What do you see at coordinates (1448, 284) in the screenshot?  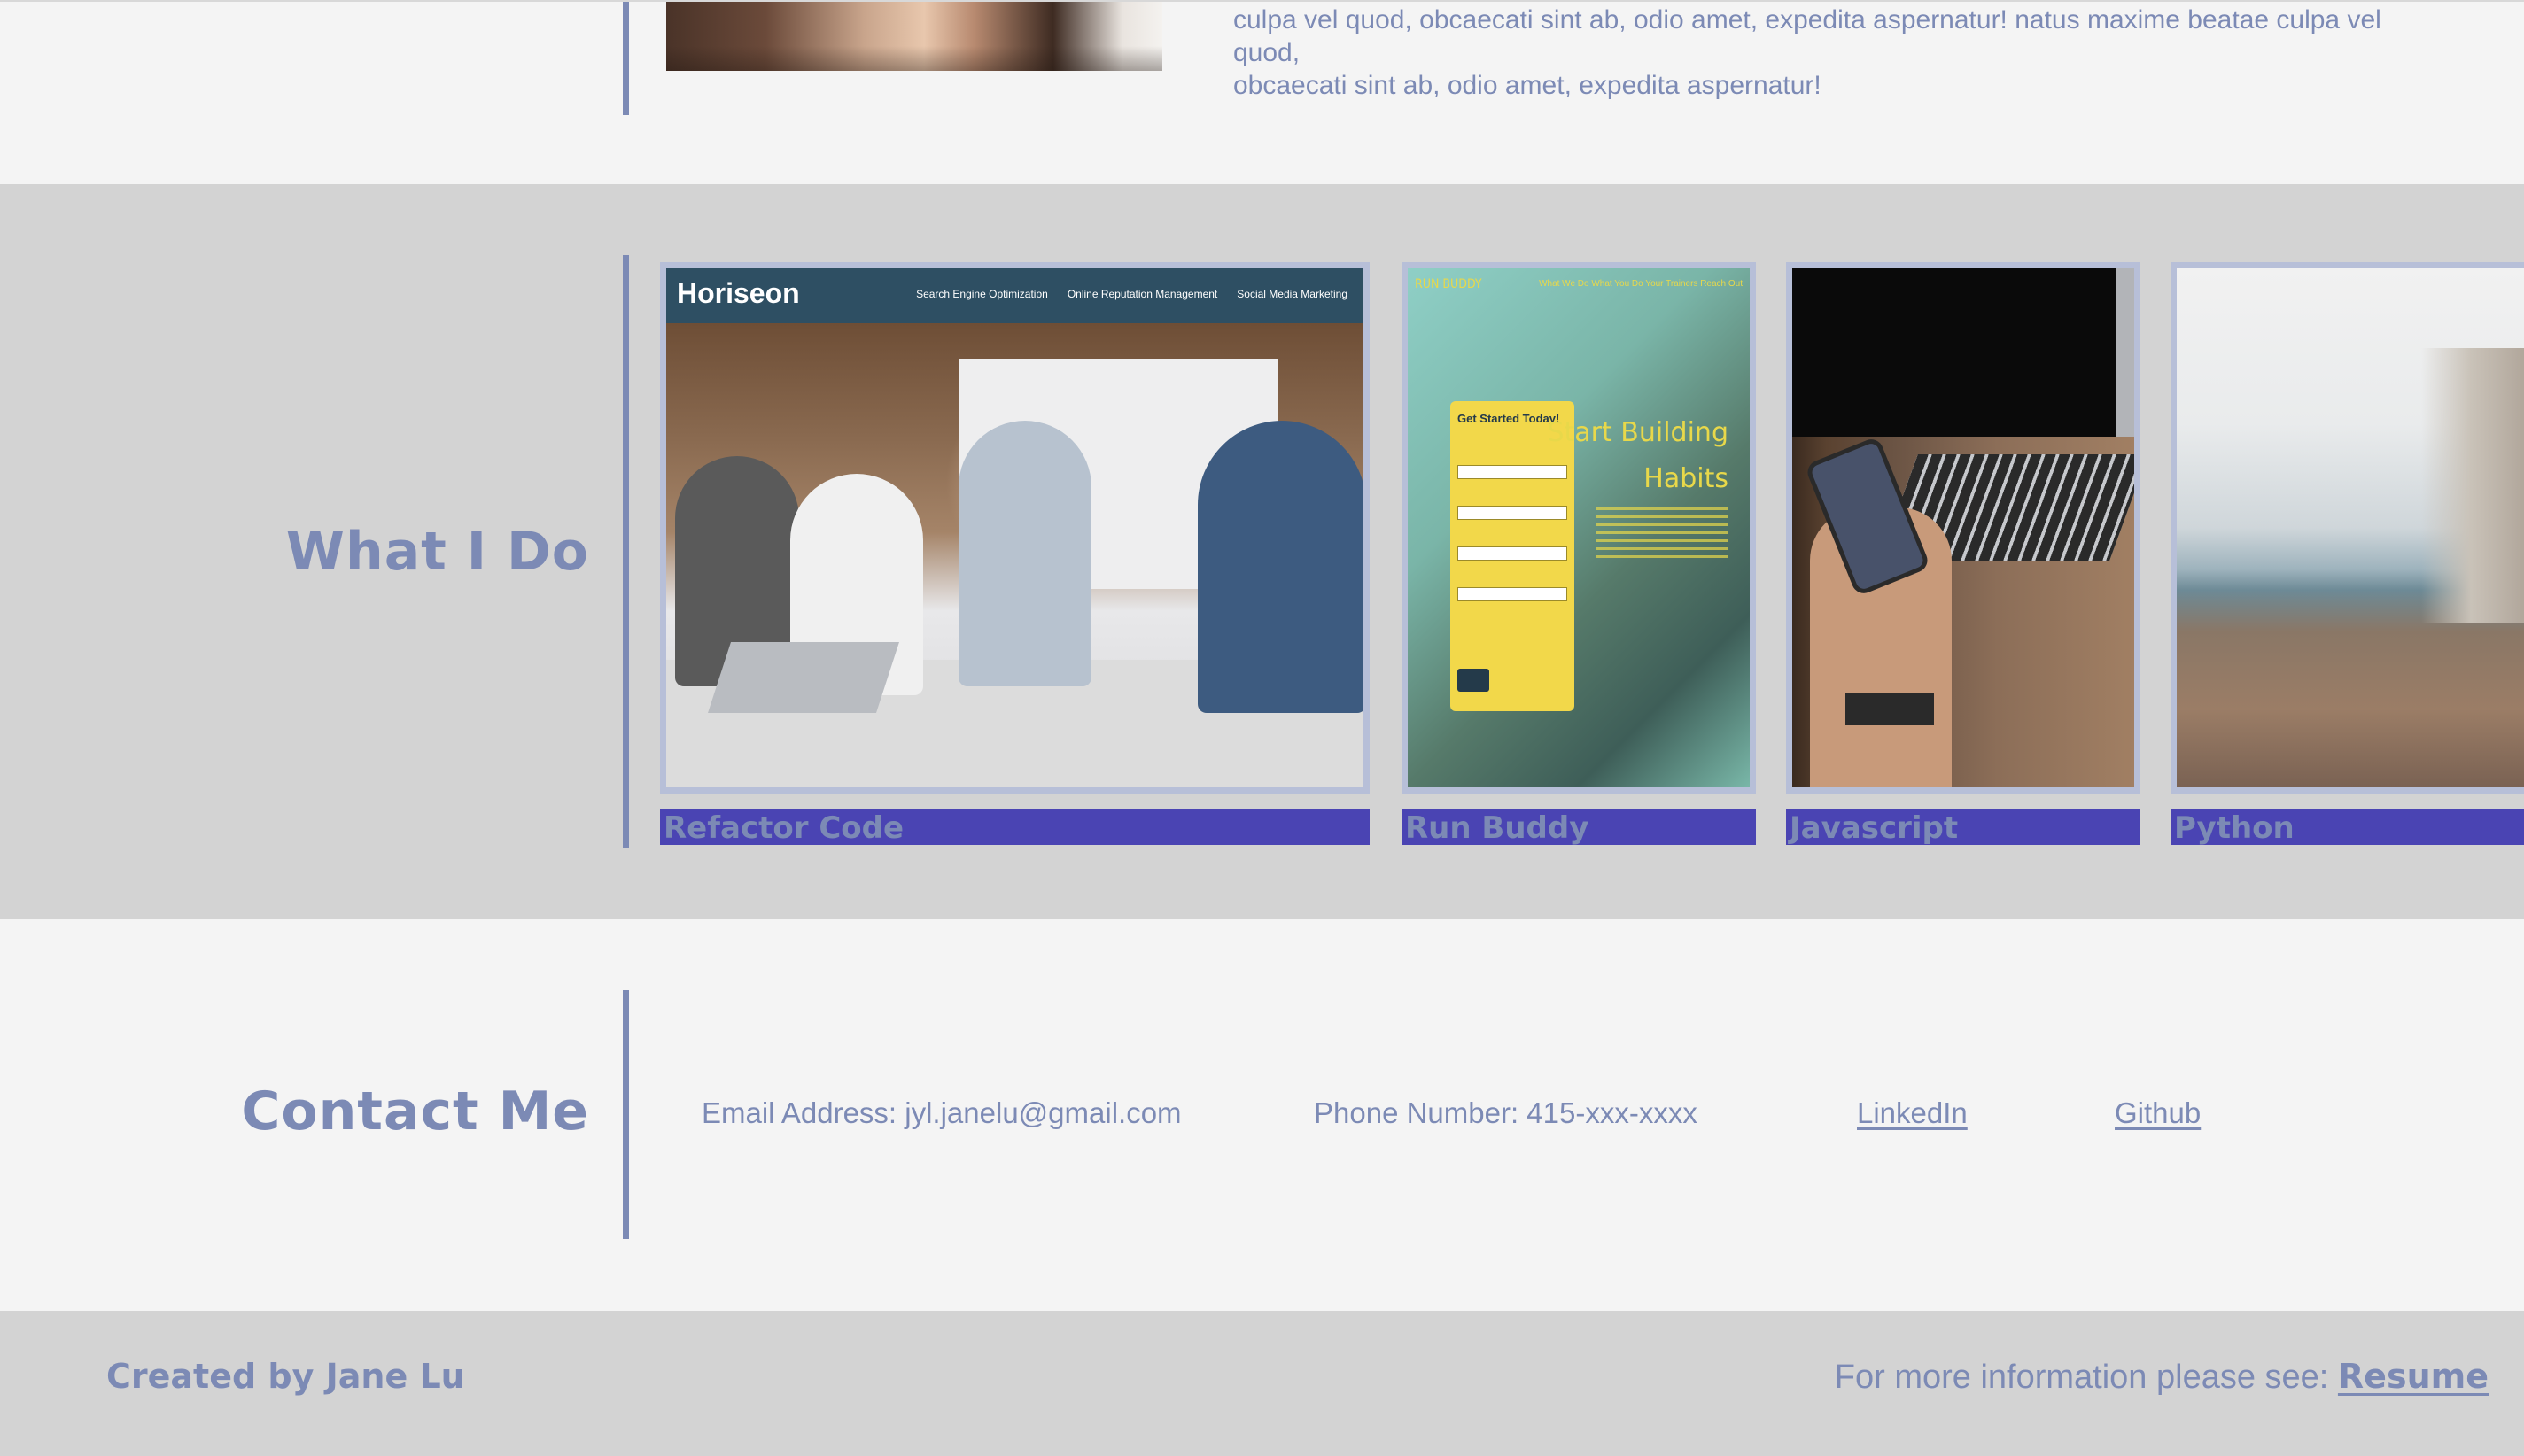 I see `run-buddy-logo: RUN BUDDY` at bounding box center [1448, 284].